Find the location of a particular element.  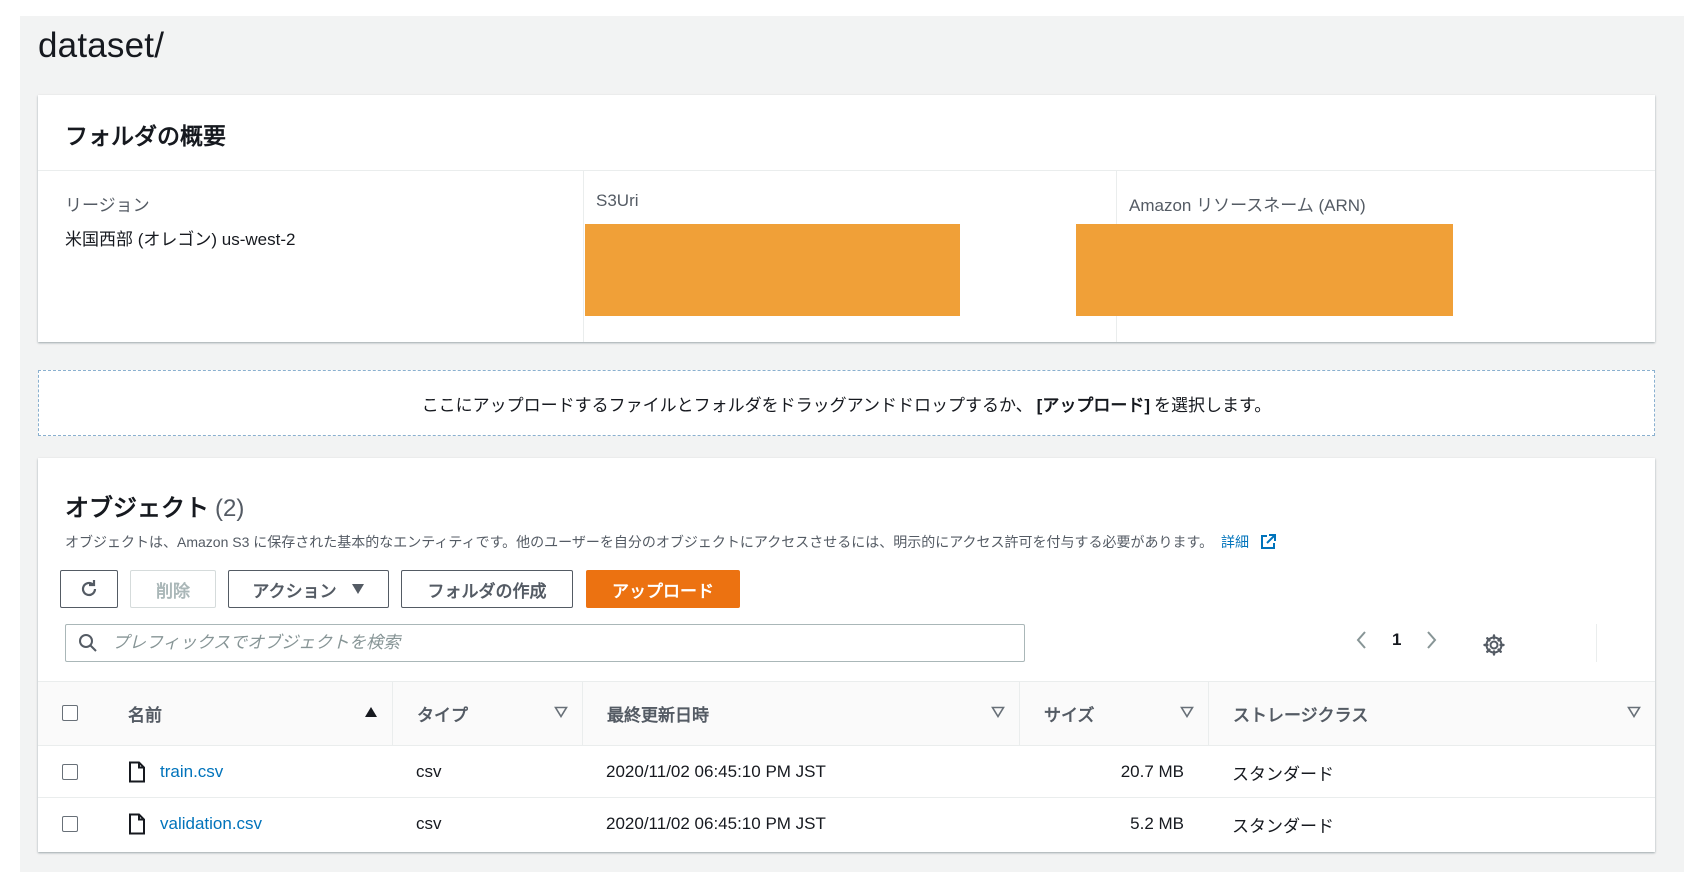

search-input is located at coordinates (552, 643).